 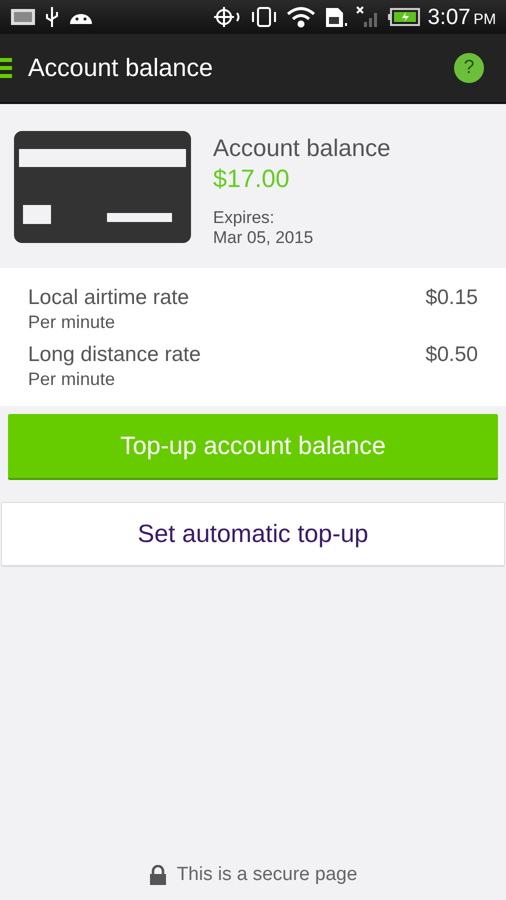 I want to click on top-up-button: Top-up account balance, so click(x=253, y=447).